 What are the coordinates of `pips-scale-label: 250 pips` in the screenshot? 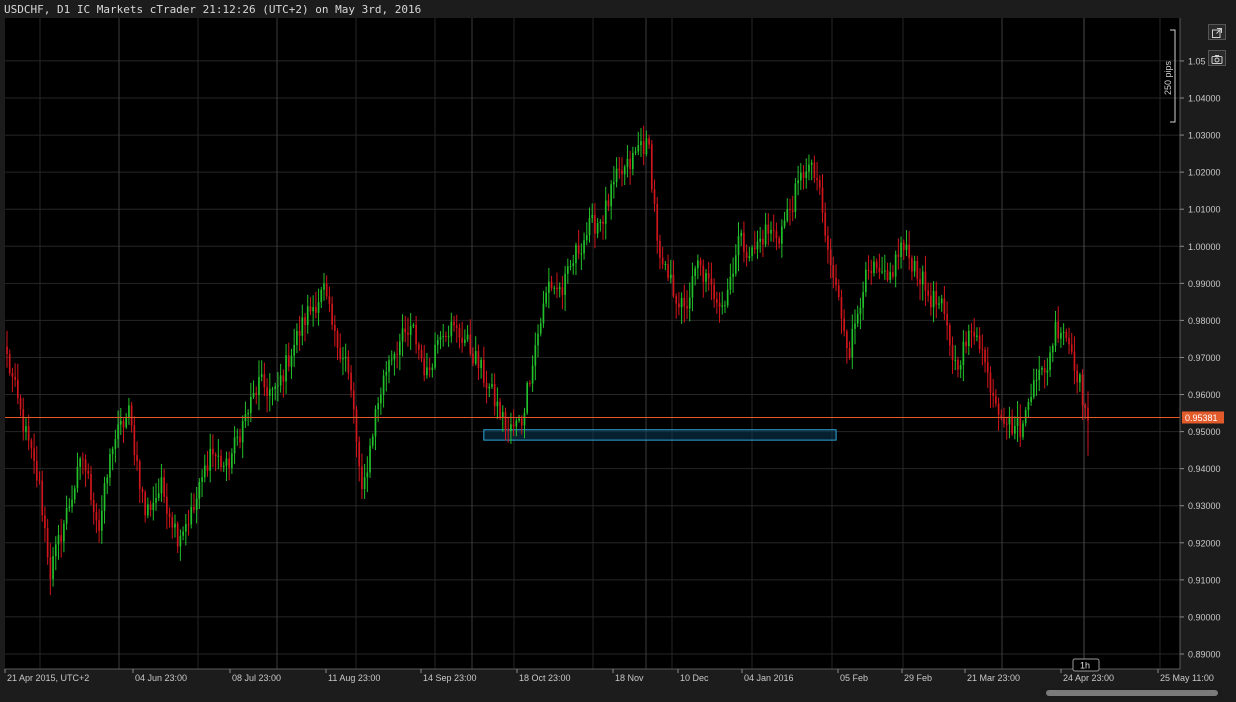 It's located at (1168, 77).